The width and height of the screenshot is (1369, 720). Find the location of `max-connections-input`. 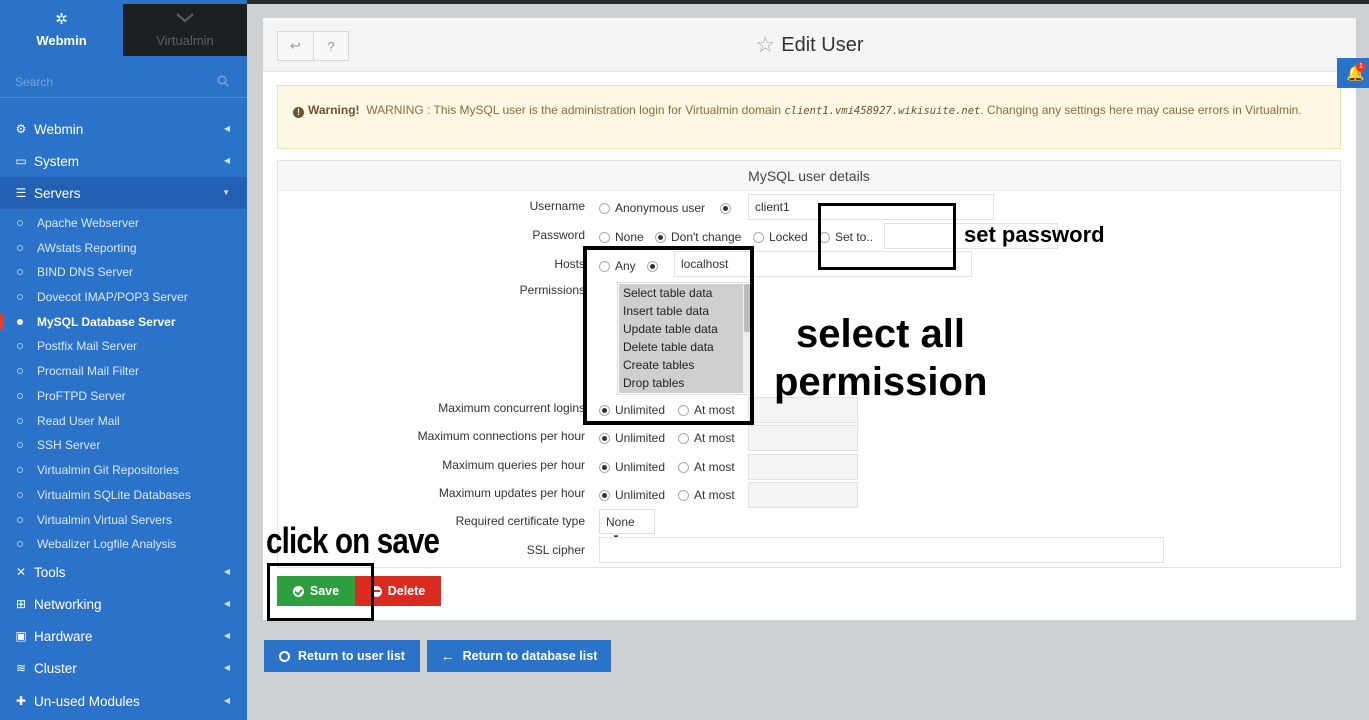

max-connections-input is located at coordinates (803, 438).